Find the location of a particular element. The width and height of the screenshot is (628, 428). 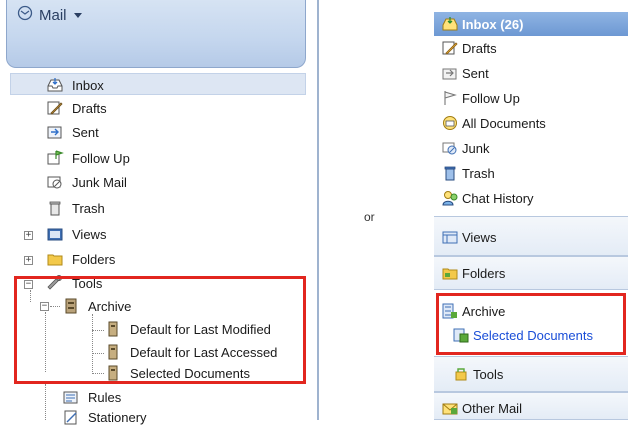

nav-item-label: Chat History is located at coordinates (498, 198).